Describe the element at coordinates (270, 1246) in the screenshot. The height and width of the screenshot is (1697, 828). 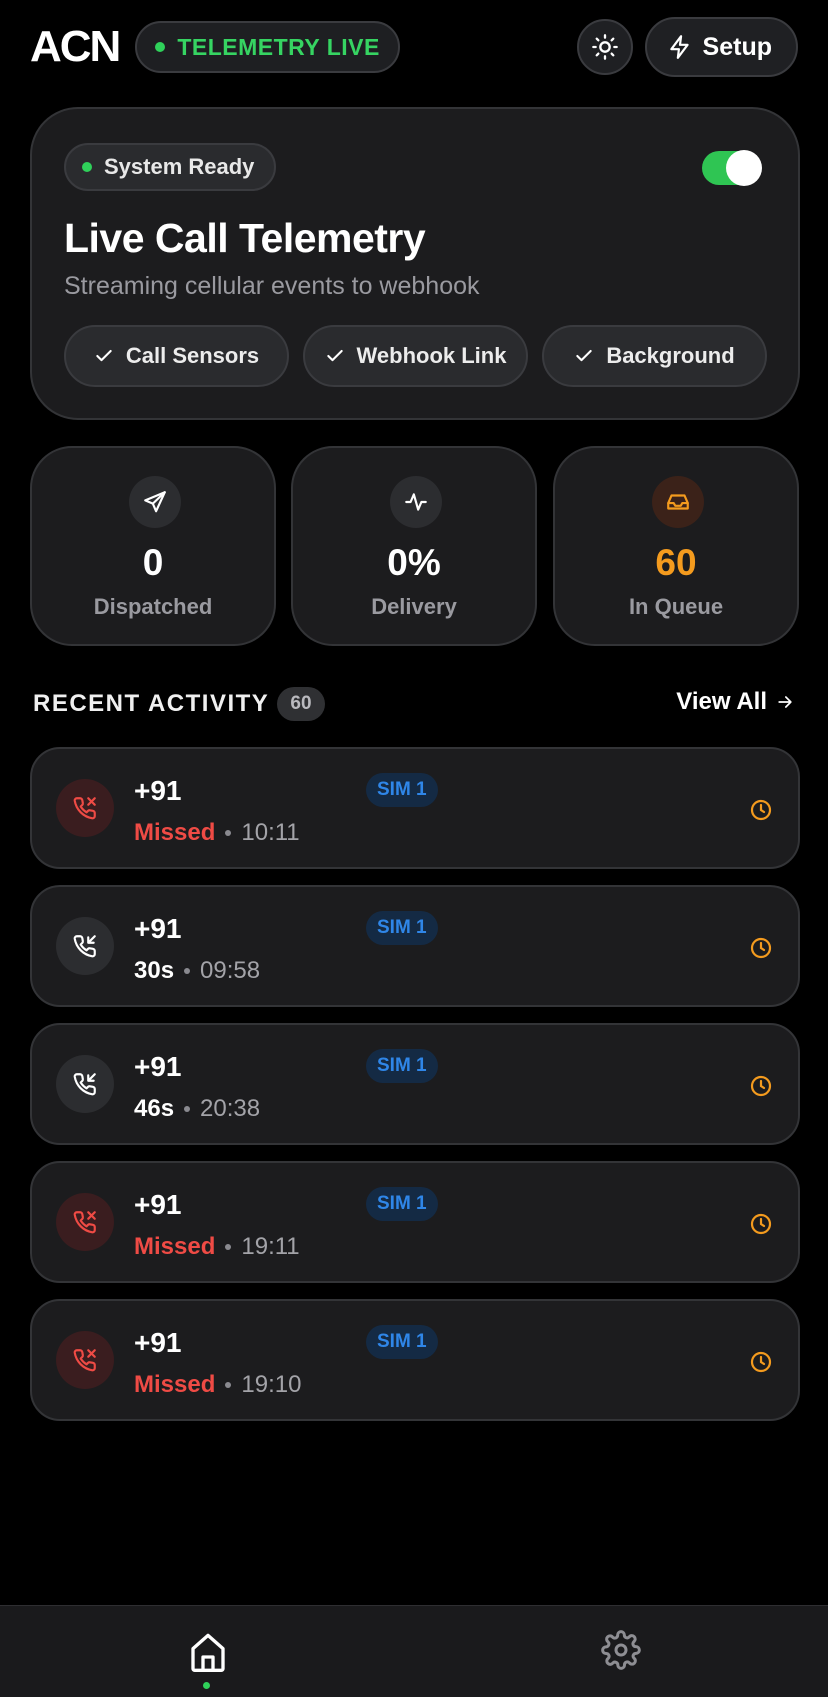
I see `call-time: 19:11` at that location.